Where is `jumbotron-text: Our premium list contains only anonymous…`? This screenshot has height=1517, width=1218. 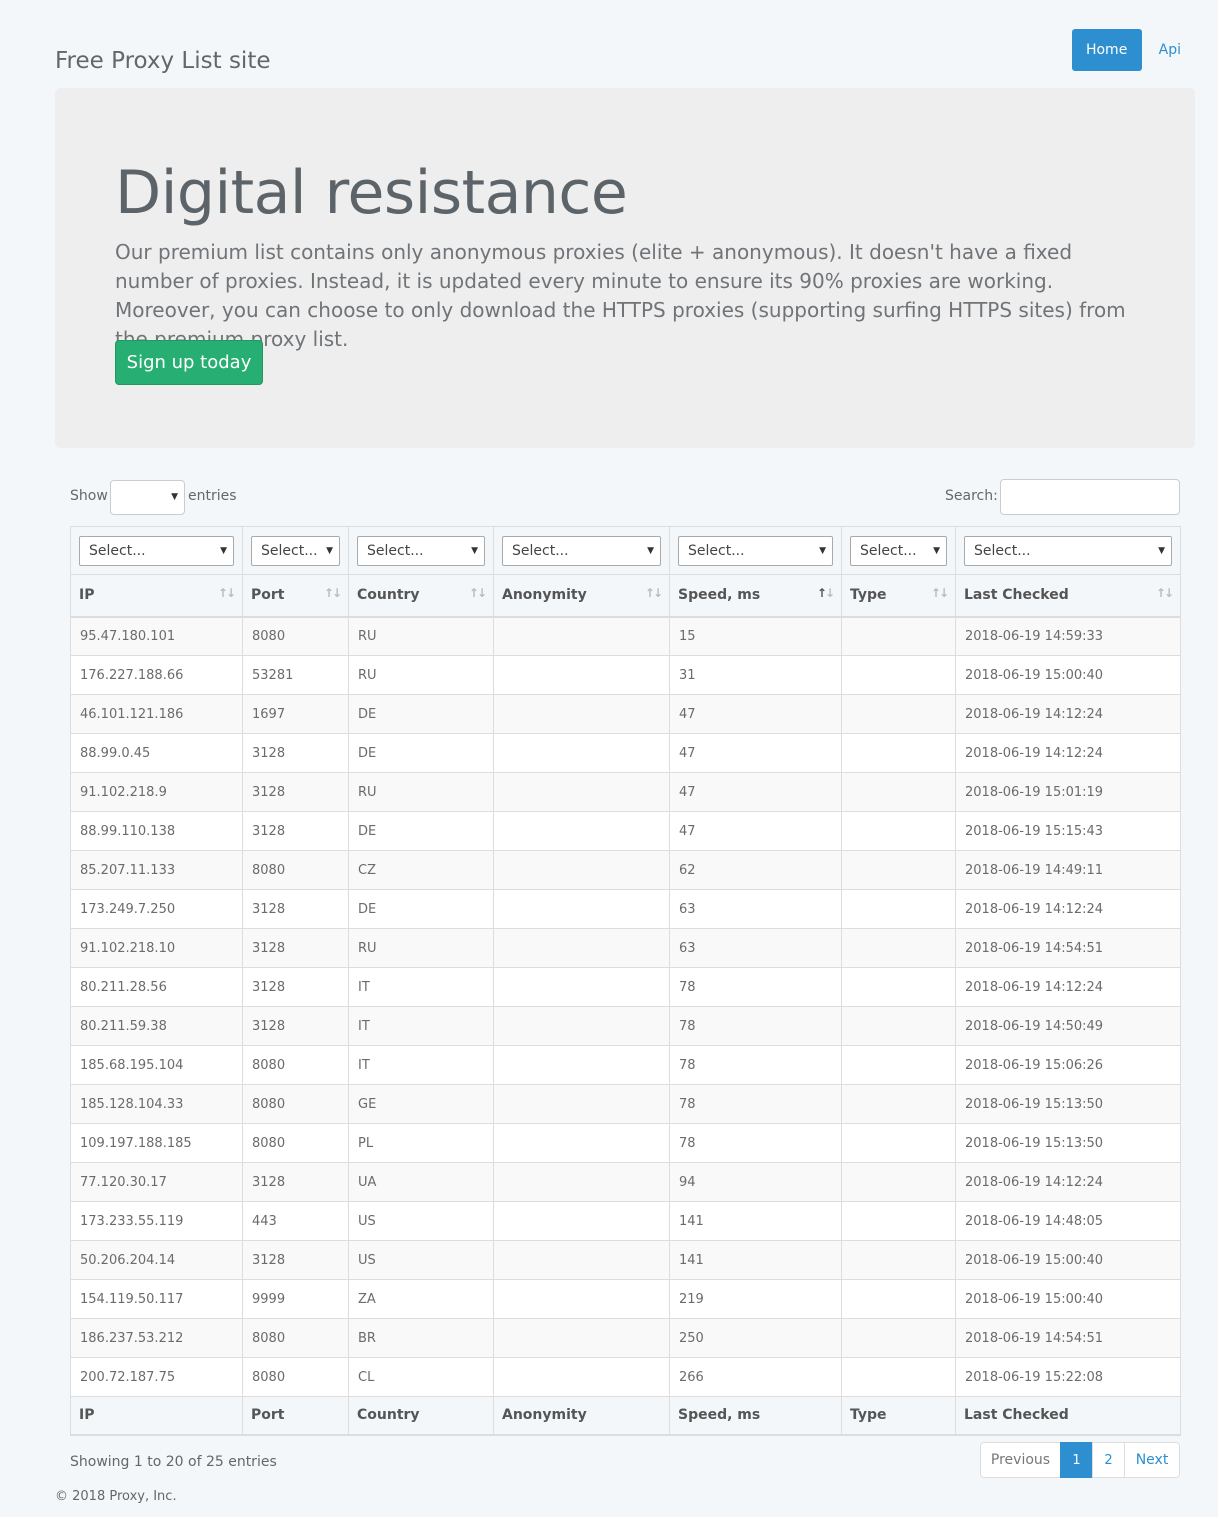
jumbotron-text: Our premium list contains only anonymous… is located at coordinates (620, 295).